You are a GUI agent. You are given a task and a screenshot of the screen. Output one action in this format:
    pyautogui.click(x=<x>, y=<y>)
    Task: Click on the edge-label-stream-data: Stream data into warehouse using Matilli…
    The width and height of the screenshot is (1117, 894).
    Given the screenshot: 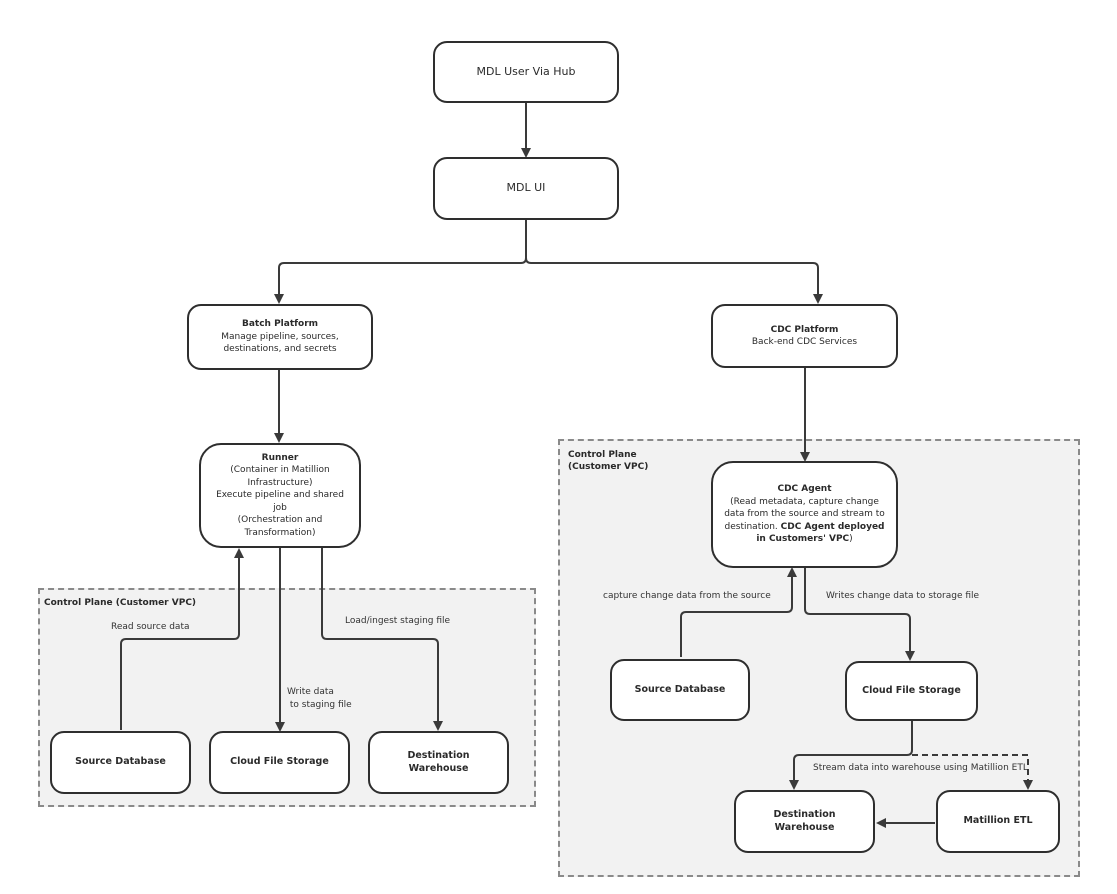 What is the action you would take?
    pyautogui.click(x=920, y=768)
    